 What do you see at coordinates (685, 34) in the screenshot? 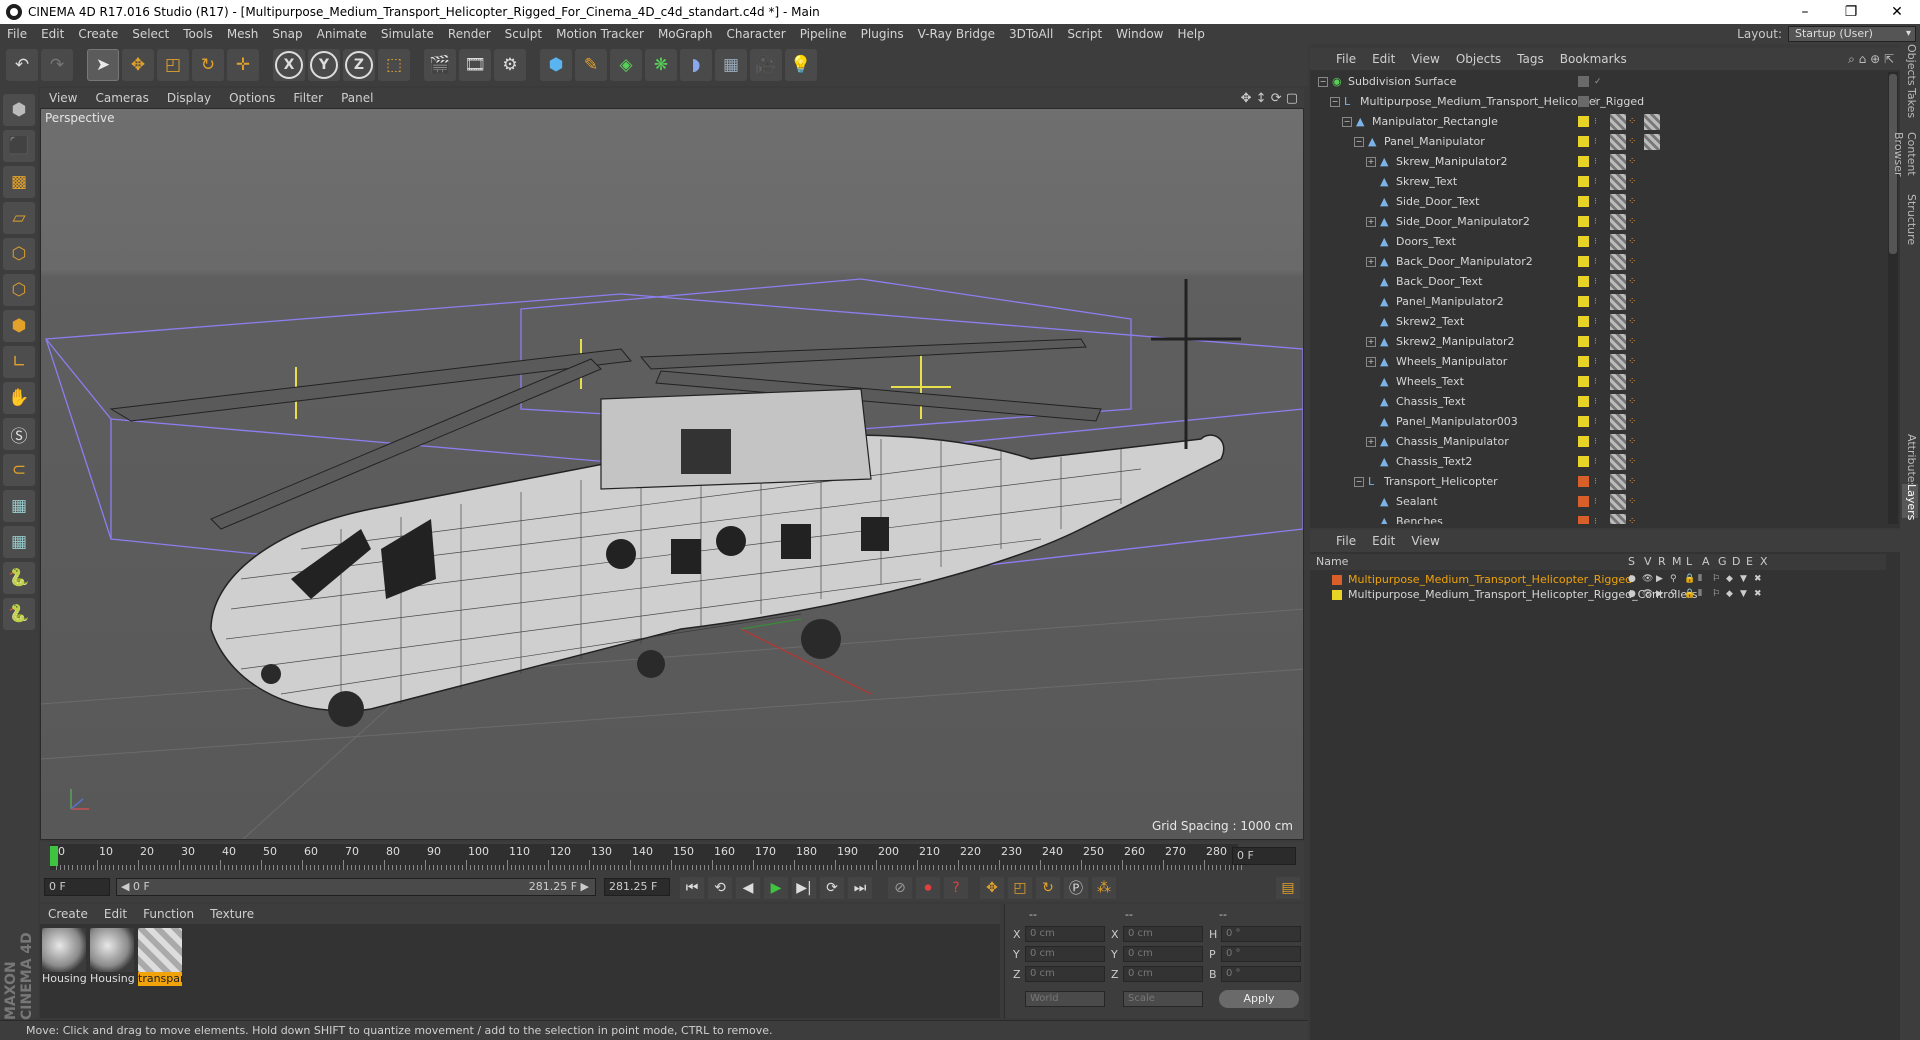
I see `menu-mograph: MoGraph` at bounding box center [685, 34].